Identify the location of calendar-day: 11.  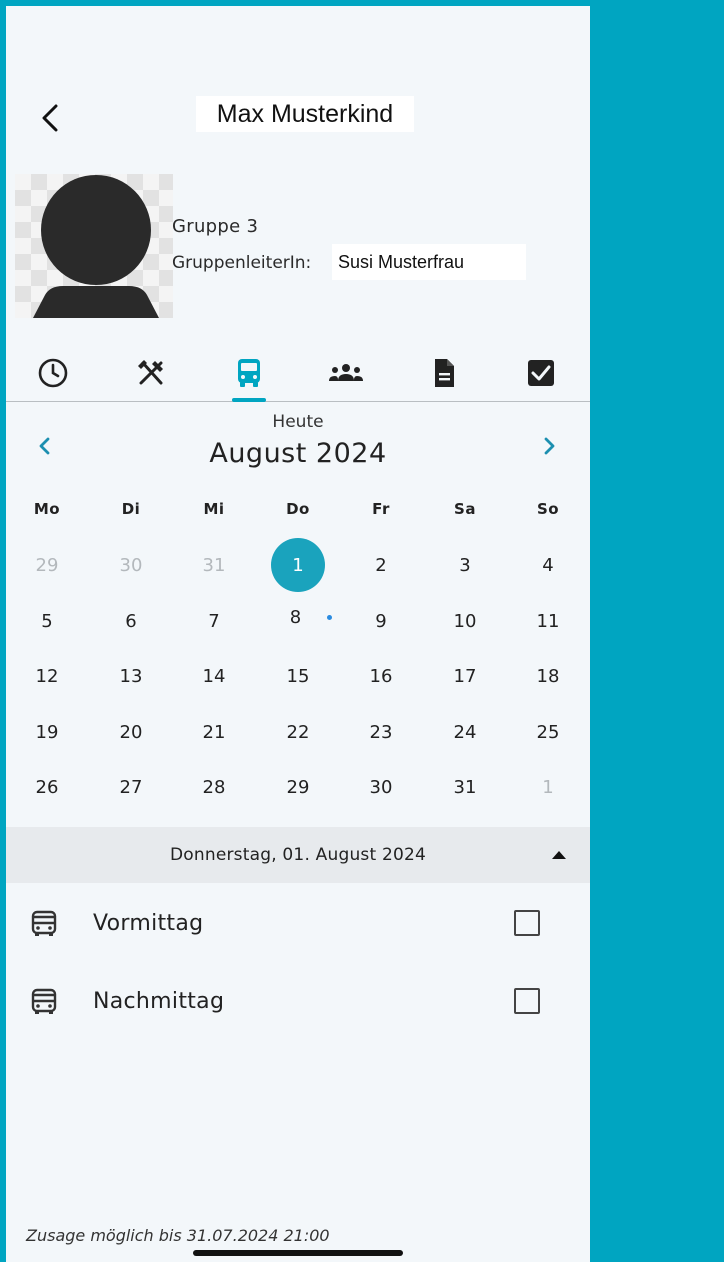
(548, 621).